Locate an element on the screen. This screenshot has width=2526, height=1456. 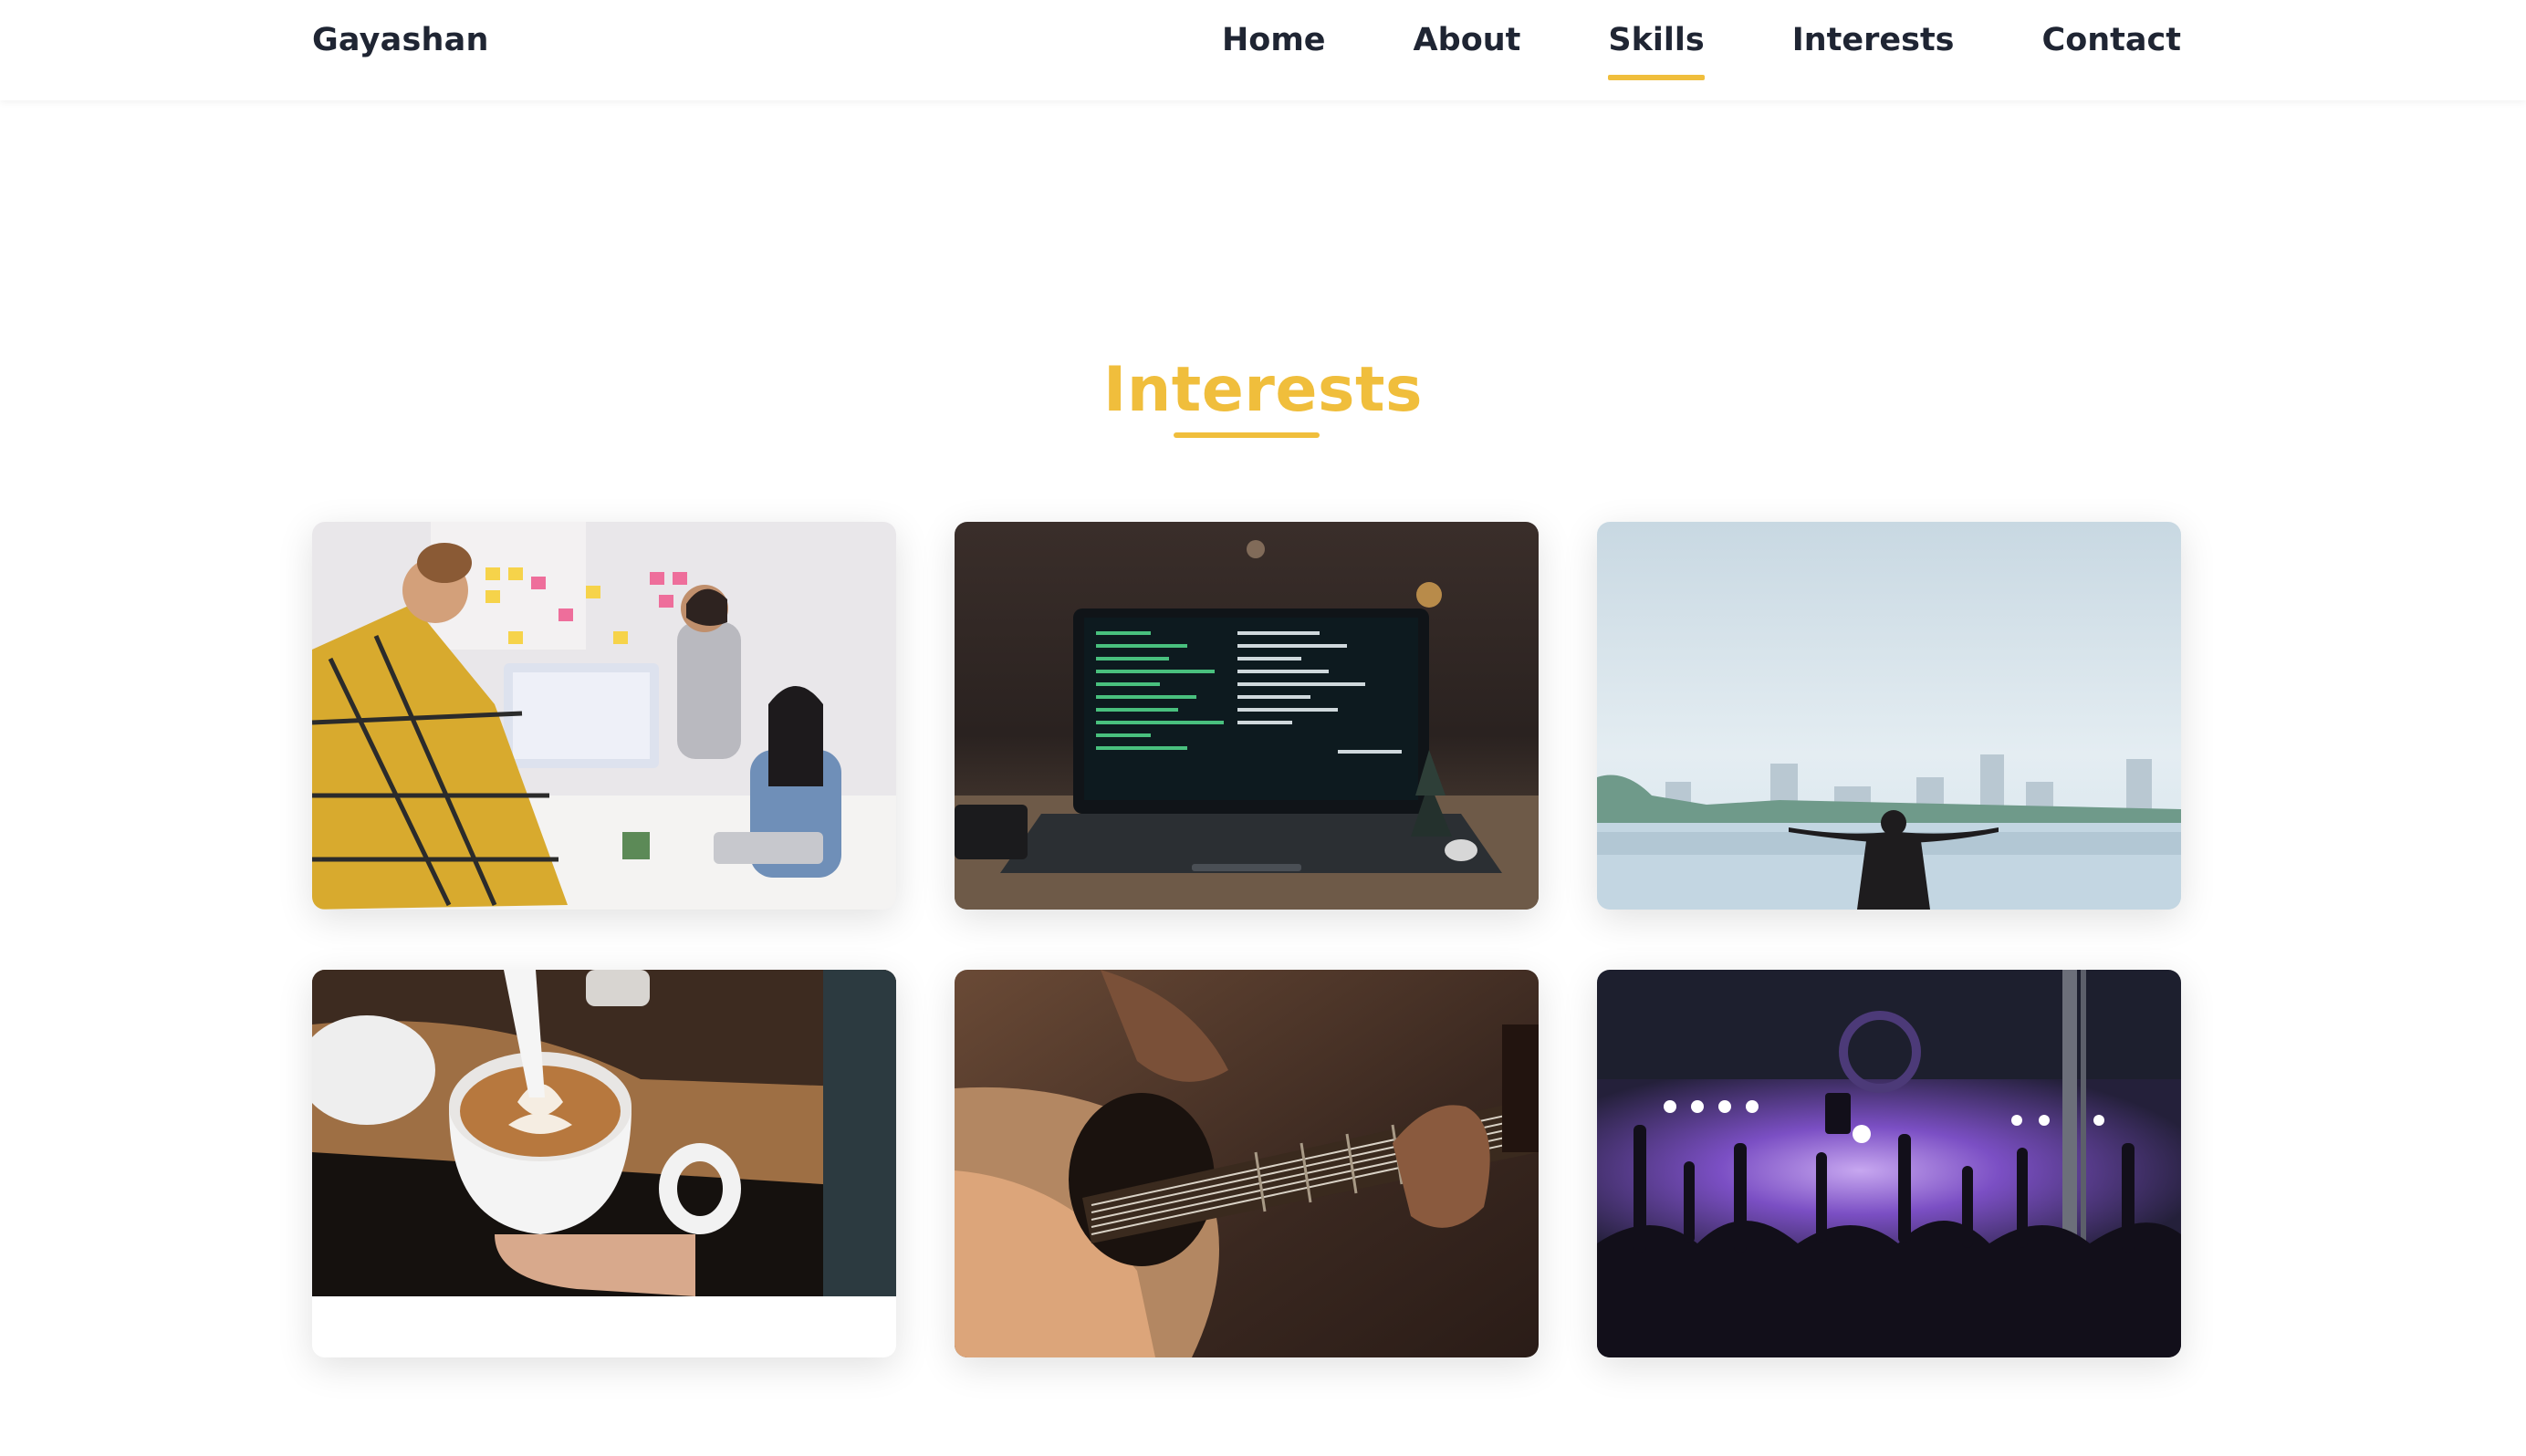
nav-link-home: Home is located at coordinates (1274, 40).